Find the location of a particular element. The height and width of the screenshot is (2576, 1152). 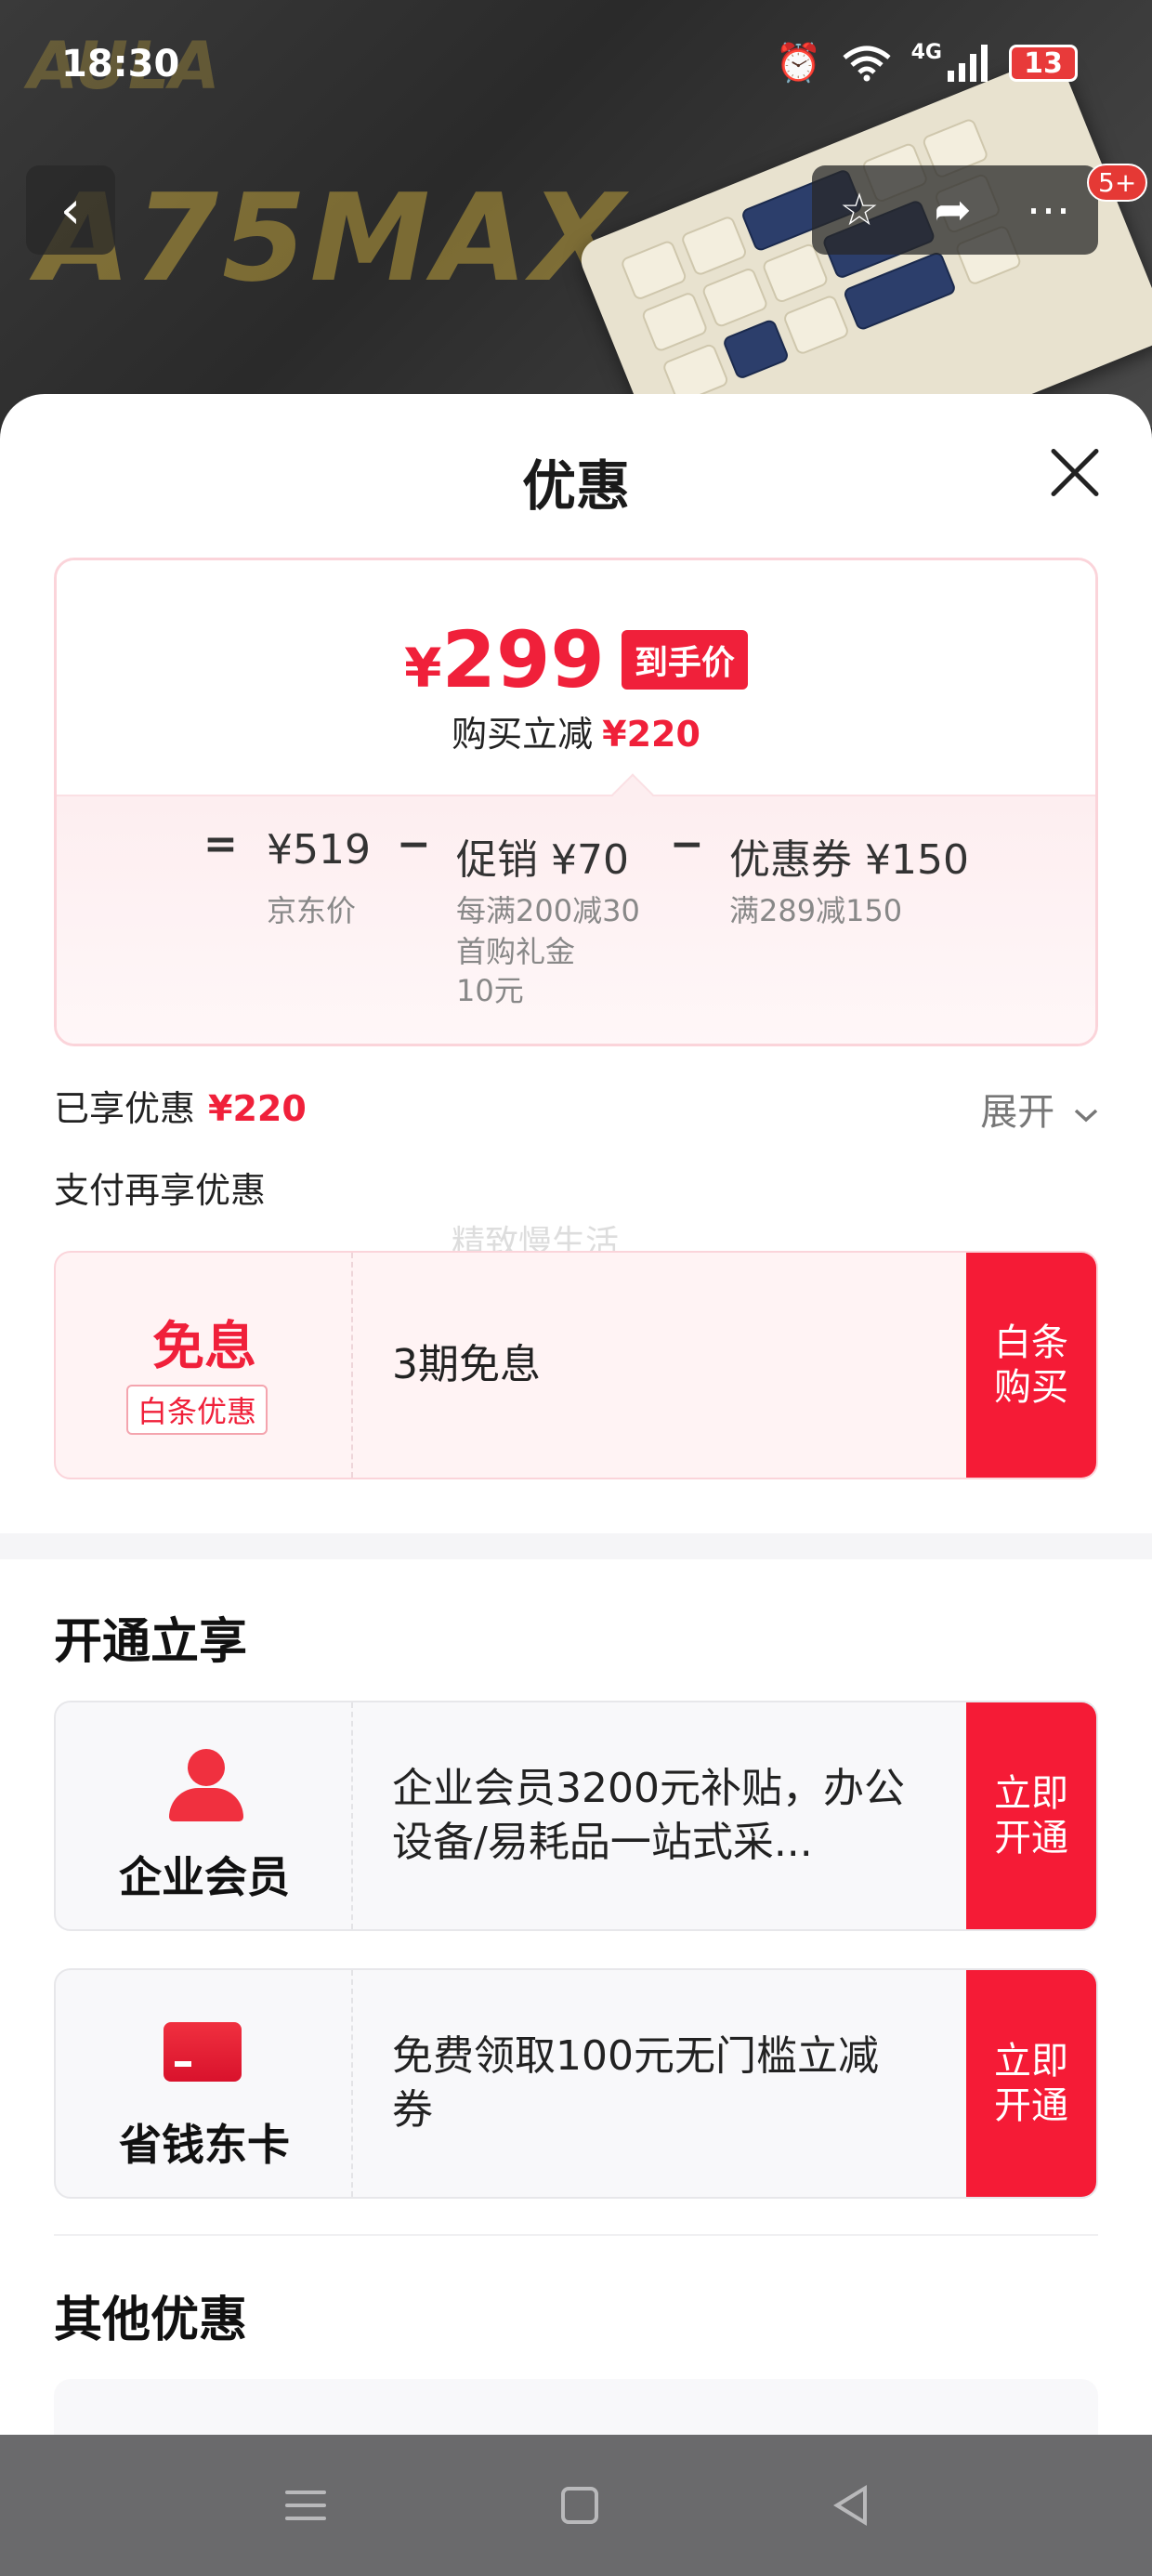

final-price: ¥299 is located at coordinates (505, 659).